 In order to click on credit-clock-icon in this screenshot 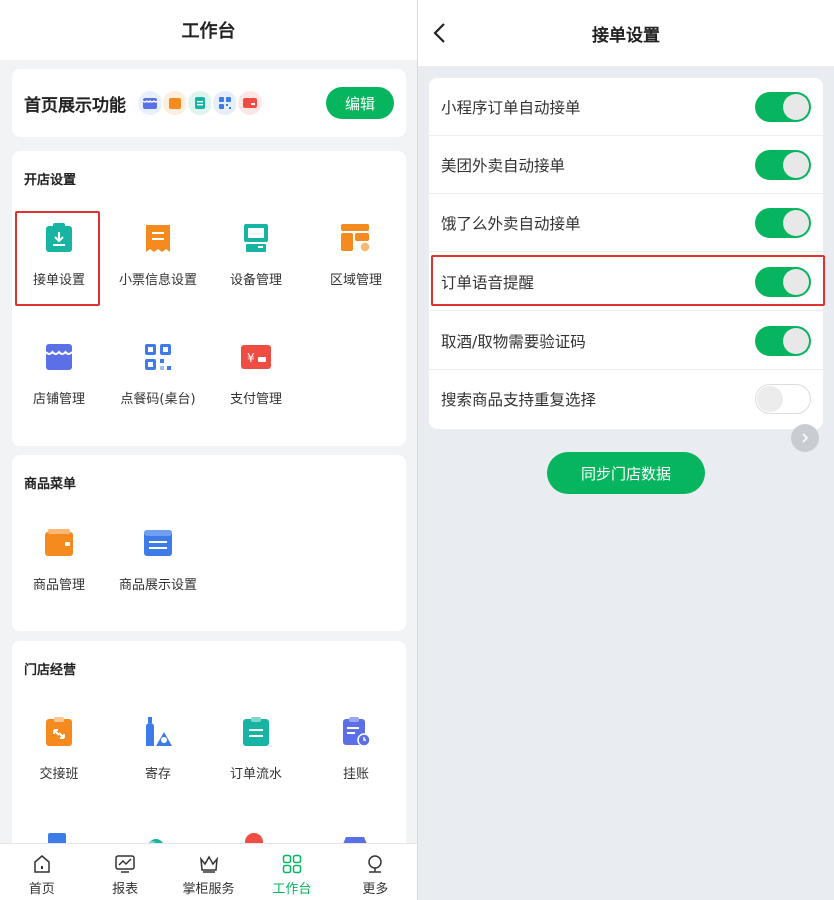, I will do `click(356, 732)`.